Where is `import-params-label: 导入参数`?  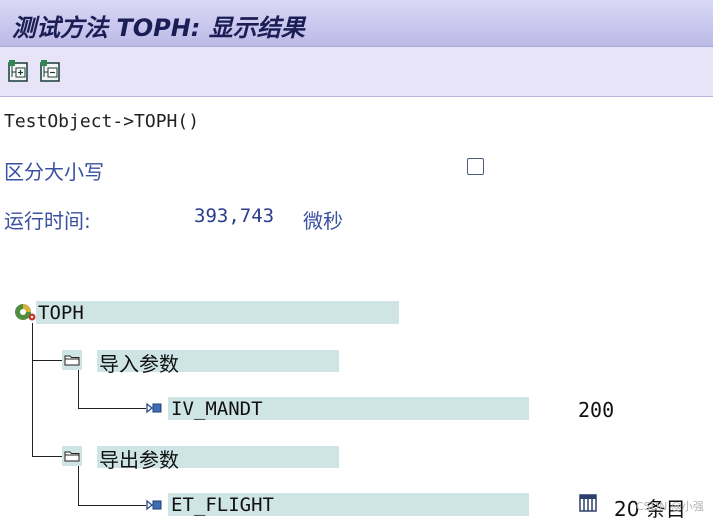
import-params-label: 导入参数 is located at coordinates (139, 362).